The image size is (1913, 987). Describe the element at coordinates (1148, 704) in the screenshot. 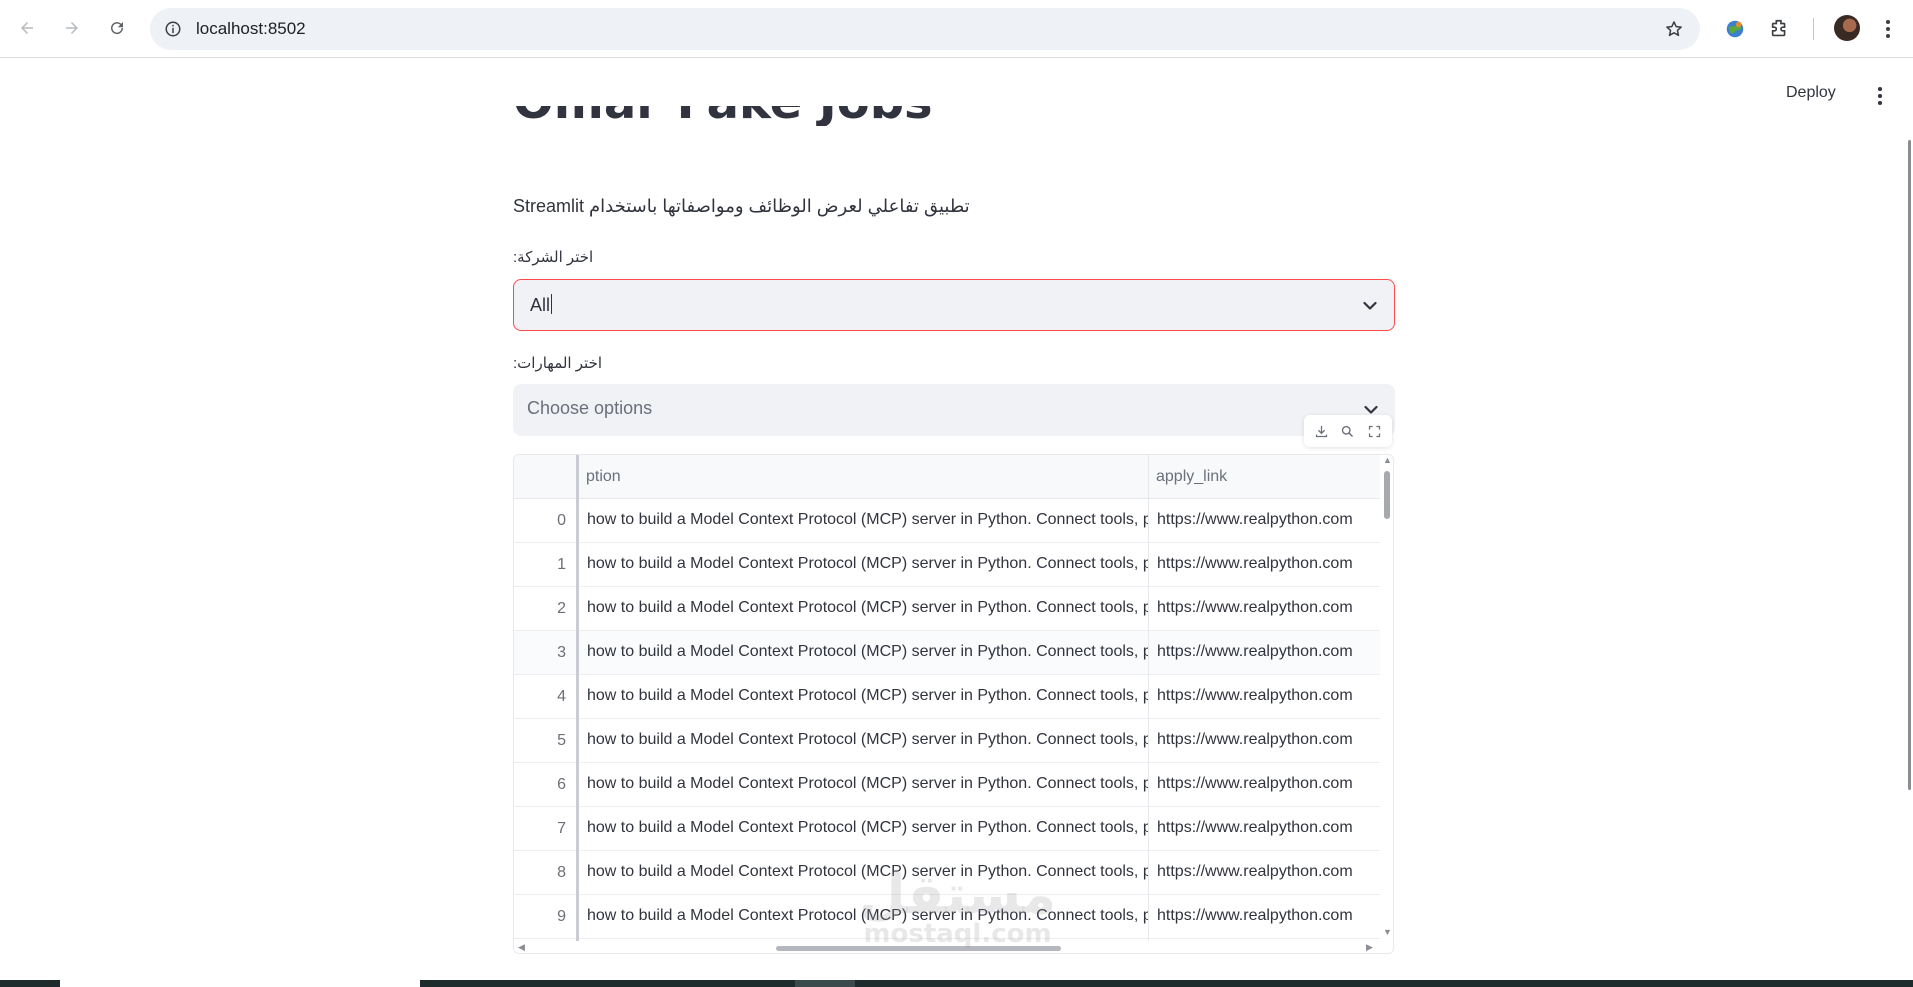

I see `column-separator` at that location.